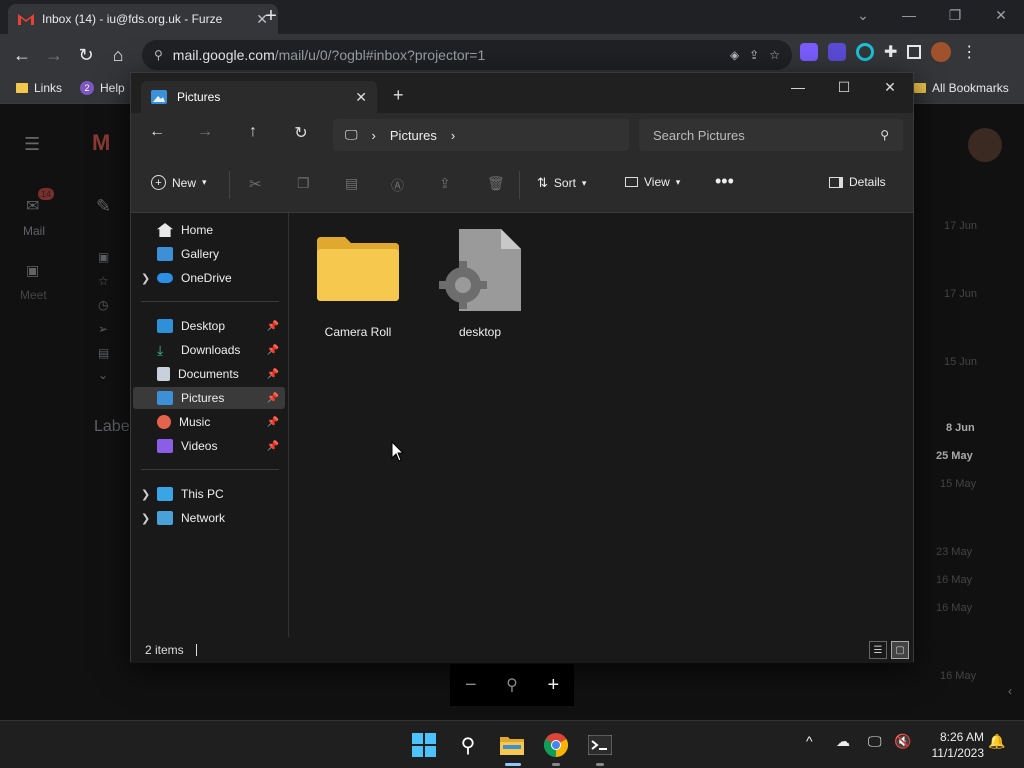 This screenshot has height=768, width=1024. I want to click on file-item-camera-roll: Camera Roll, so click(358, 283).